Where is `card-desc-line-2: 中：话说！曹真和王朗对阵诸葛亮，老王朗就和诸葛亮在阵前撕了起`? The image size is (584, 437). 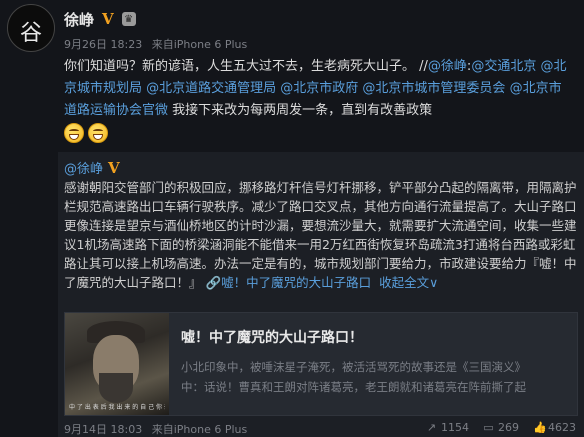 card-desc-line-2: 中：话说！曹真和王朗对阵诸葛亮，老王朗就和诸葛亮在阵前撕了起 is located at coordinates (353, 387).